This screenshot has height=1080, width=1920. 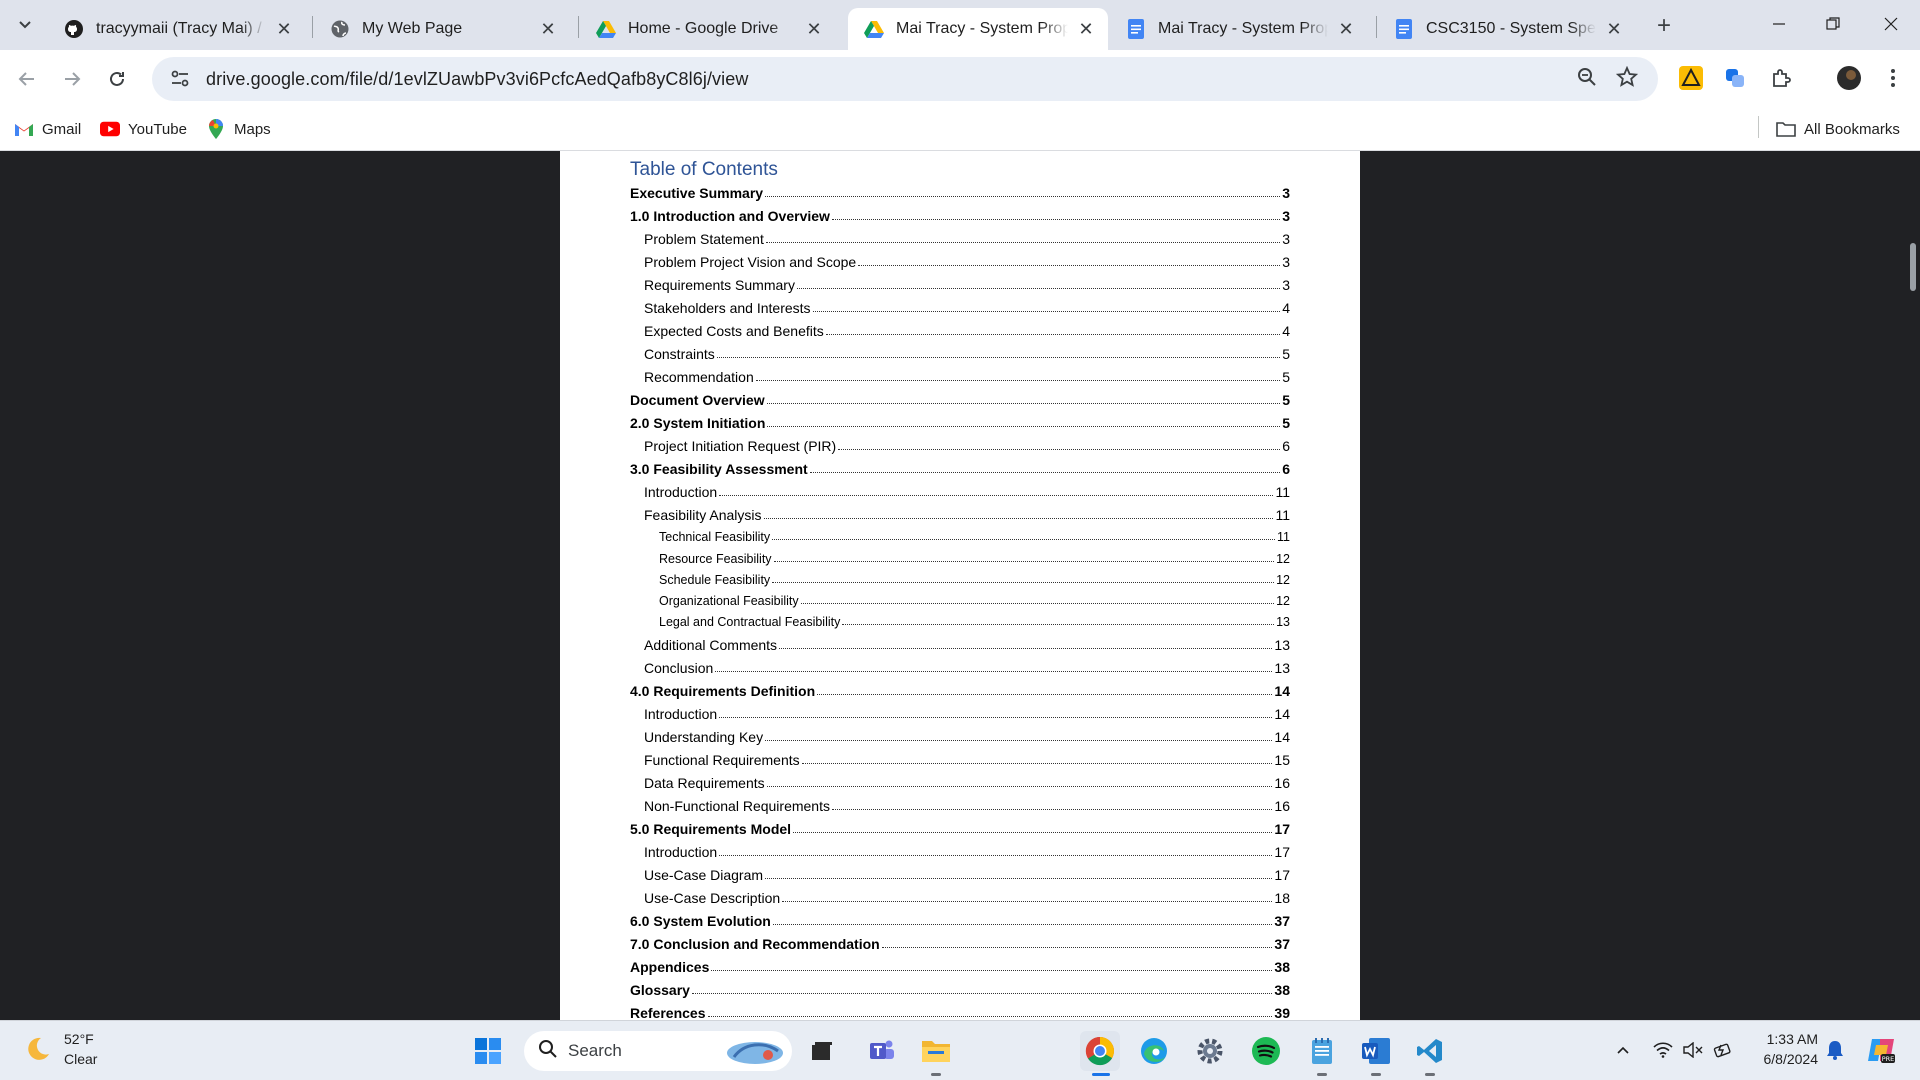 I want to click on tab-mai-tracy-proposal-active: Mai Tracy - System Proposal ✕, so click(x=978, y=29).